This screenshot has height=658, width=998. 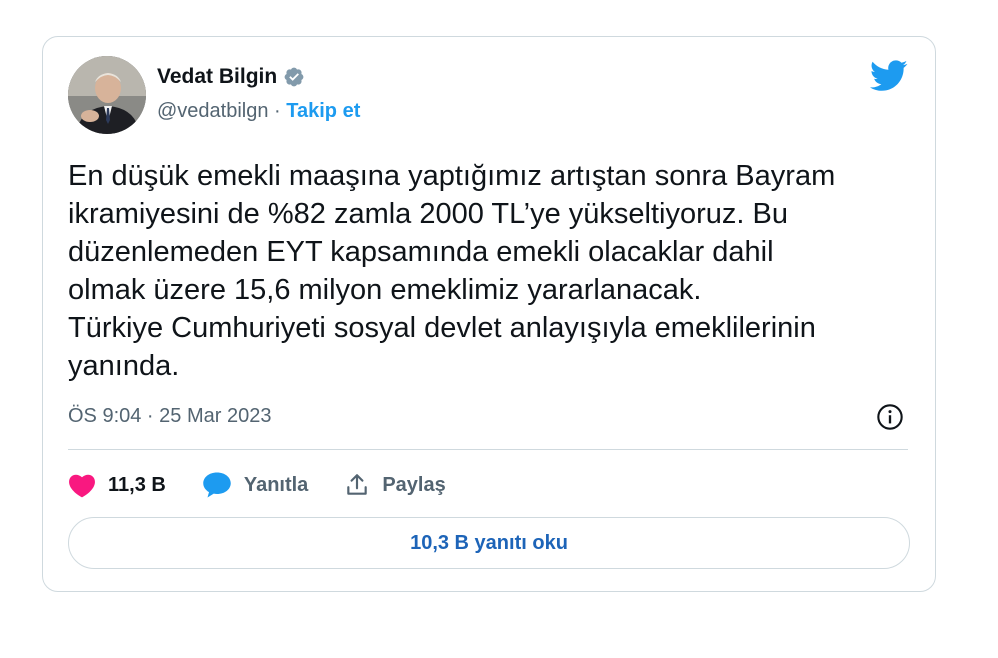 What do you see at coordinates (323, 111) in the screenshot?
I see `follow-button: Takip et` at bounding box center [323, 111].